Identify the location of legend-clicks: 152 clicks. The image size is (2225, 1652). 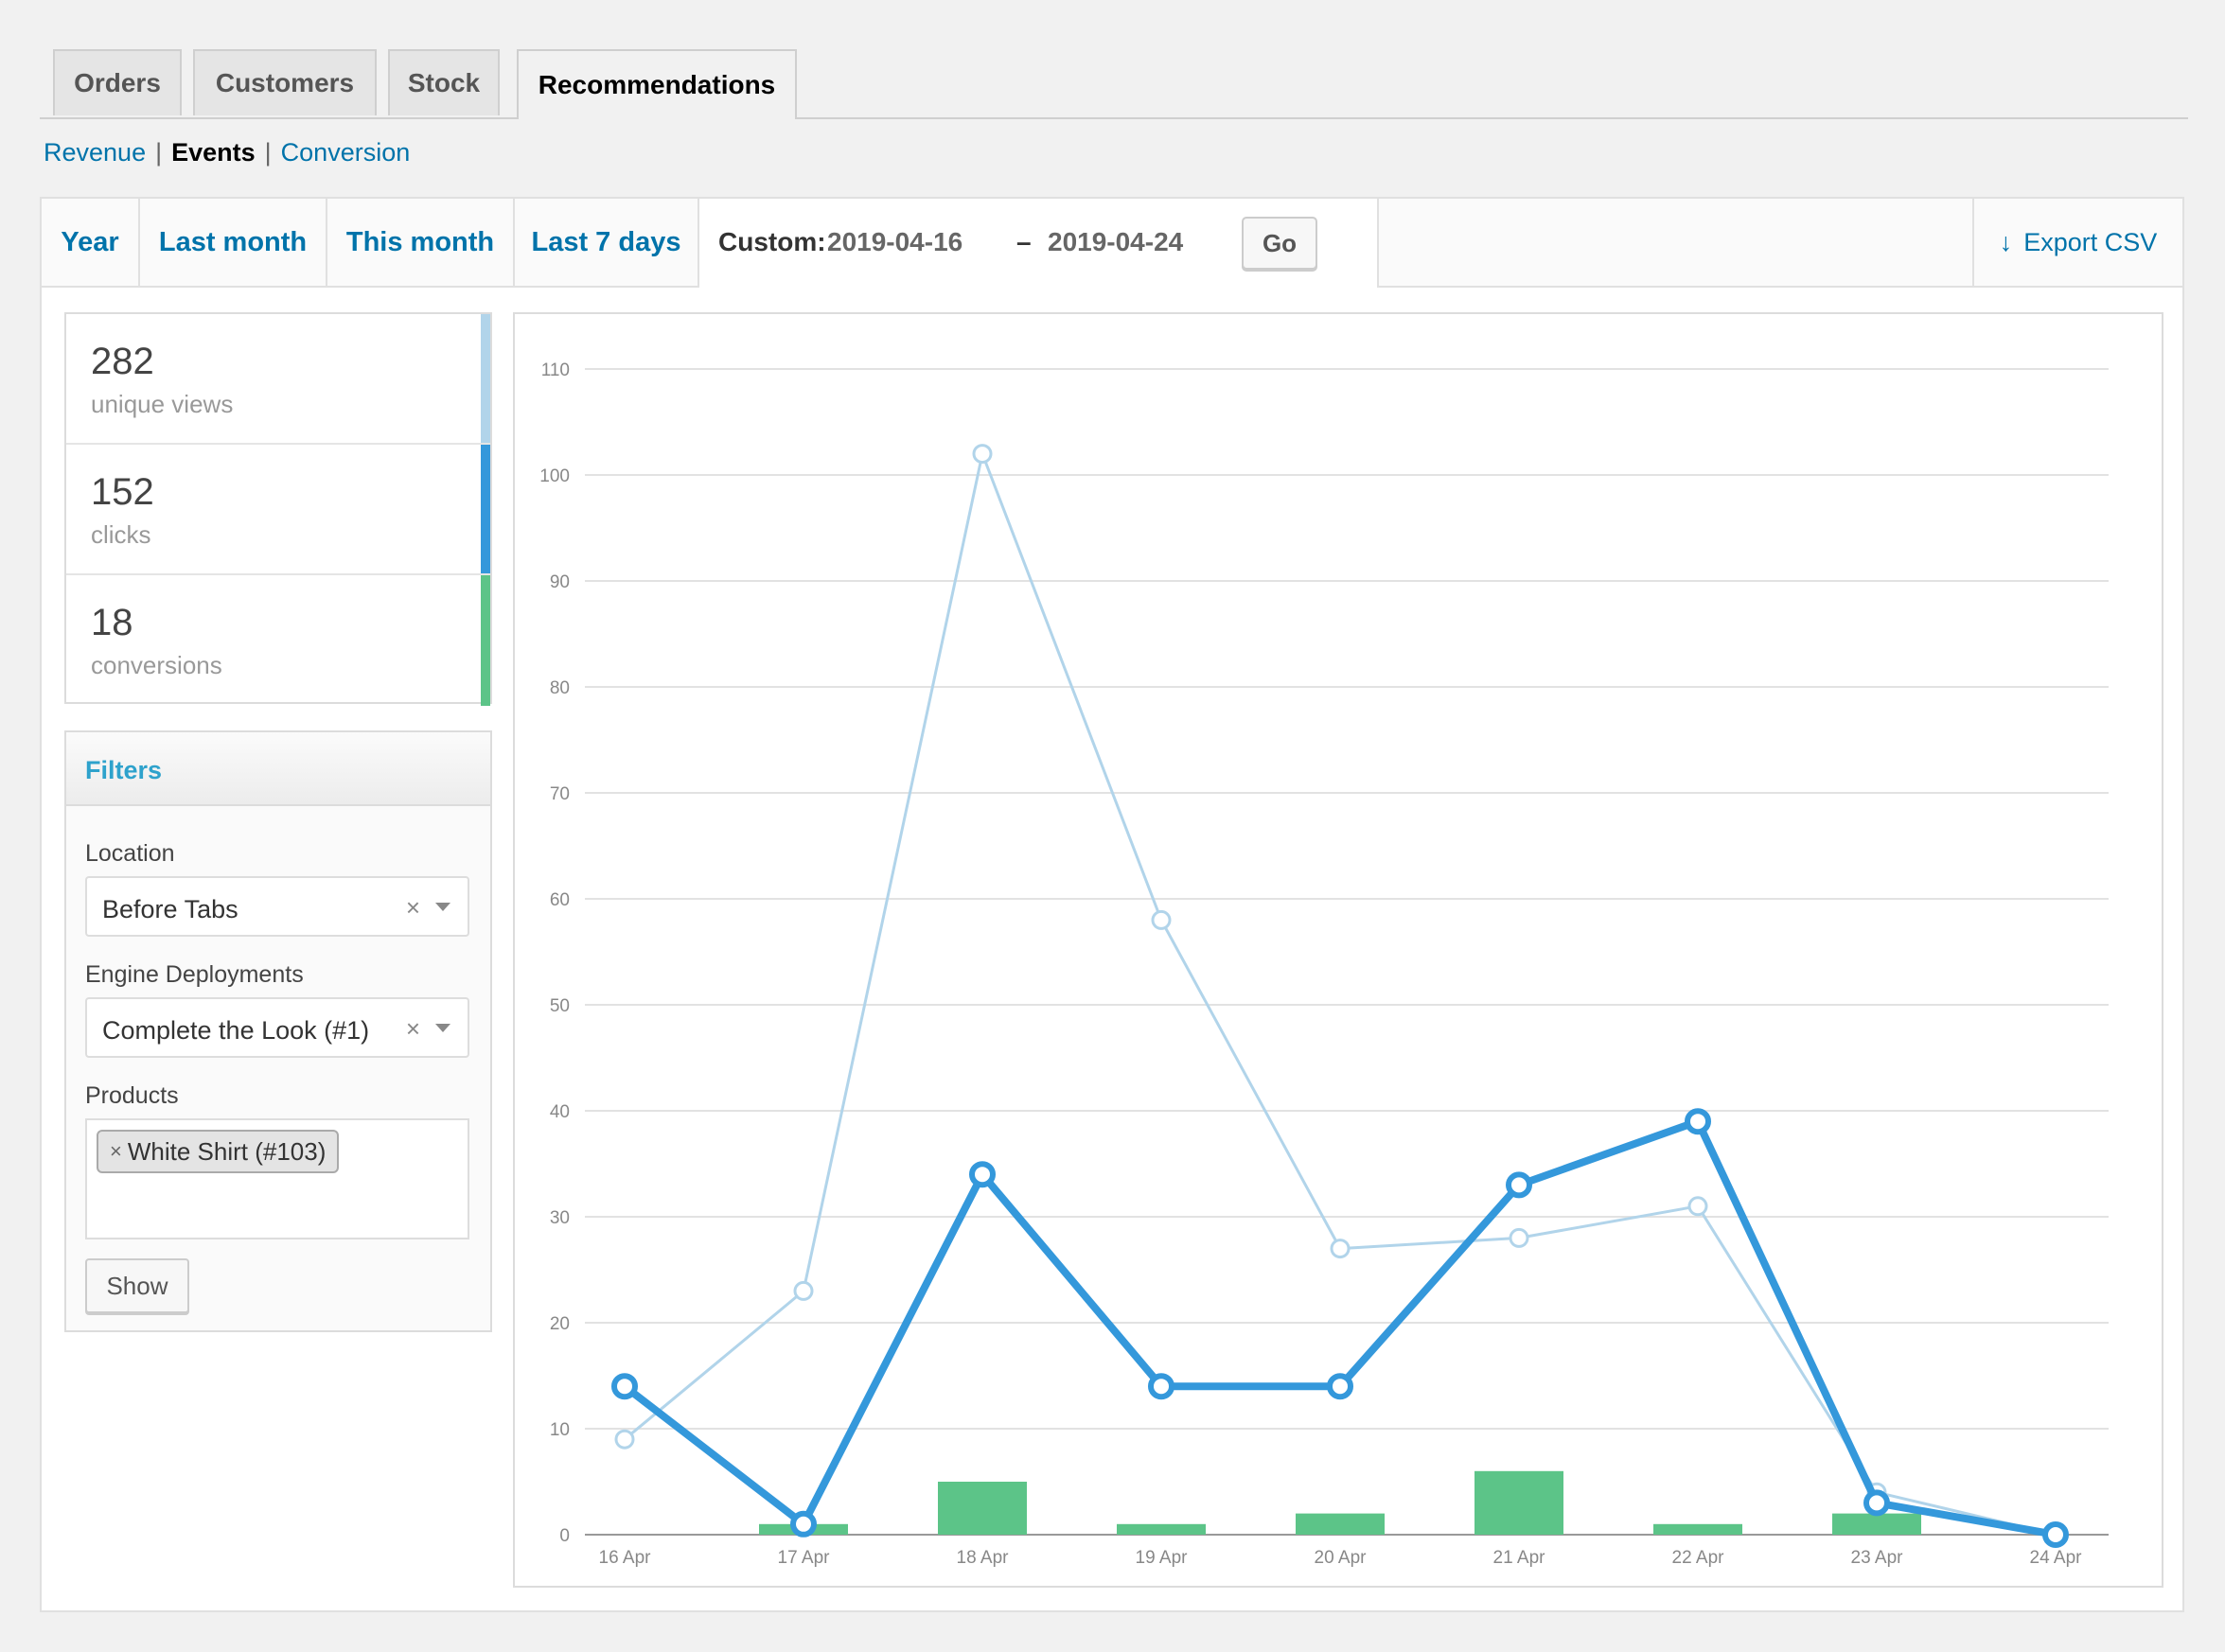
(278, 510).